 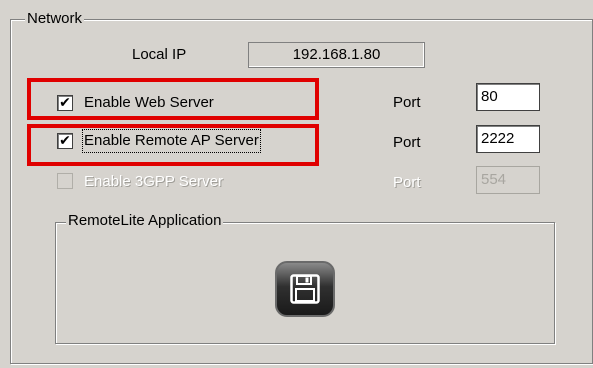 I want to click on local-ip-label: Local IP, so click(x=159, y=54).